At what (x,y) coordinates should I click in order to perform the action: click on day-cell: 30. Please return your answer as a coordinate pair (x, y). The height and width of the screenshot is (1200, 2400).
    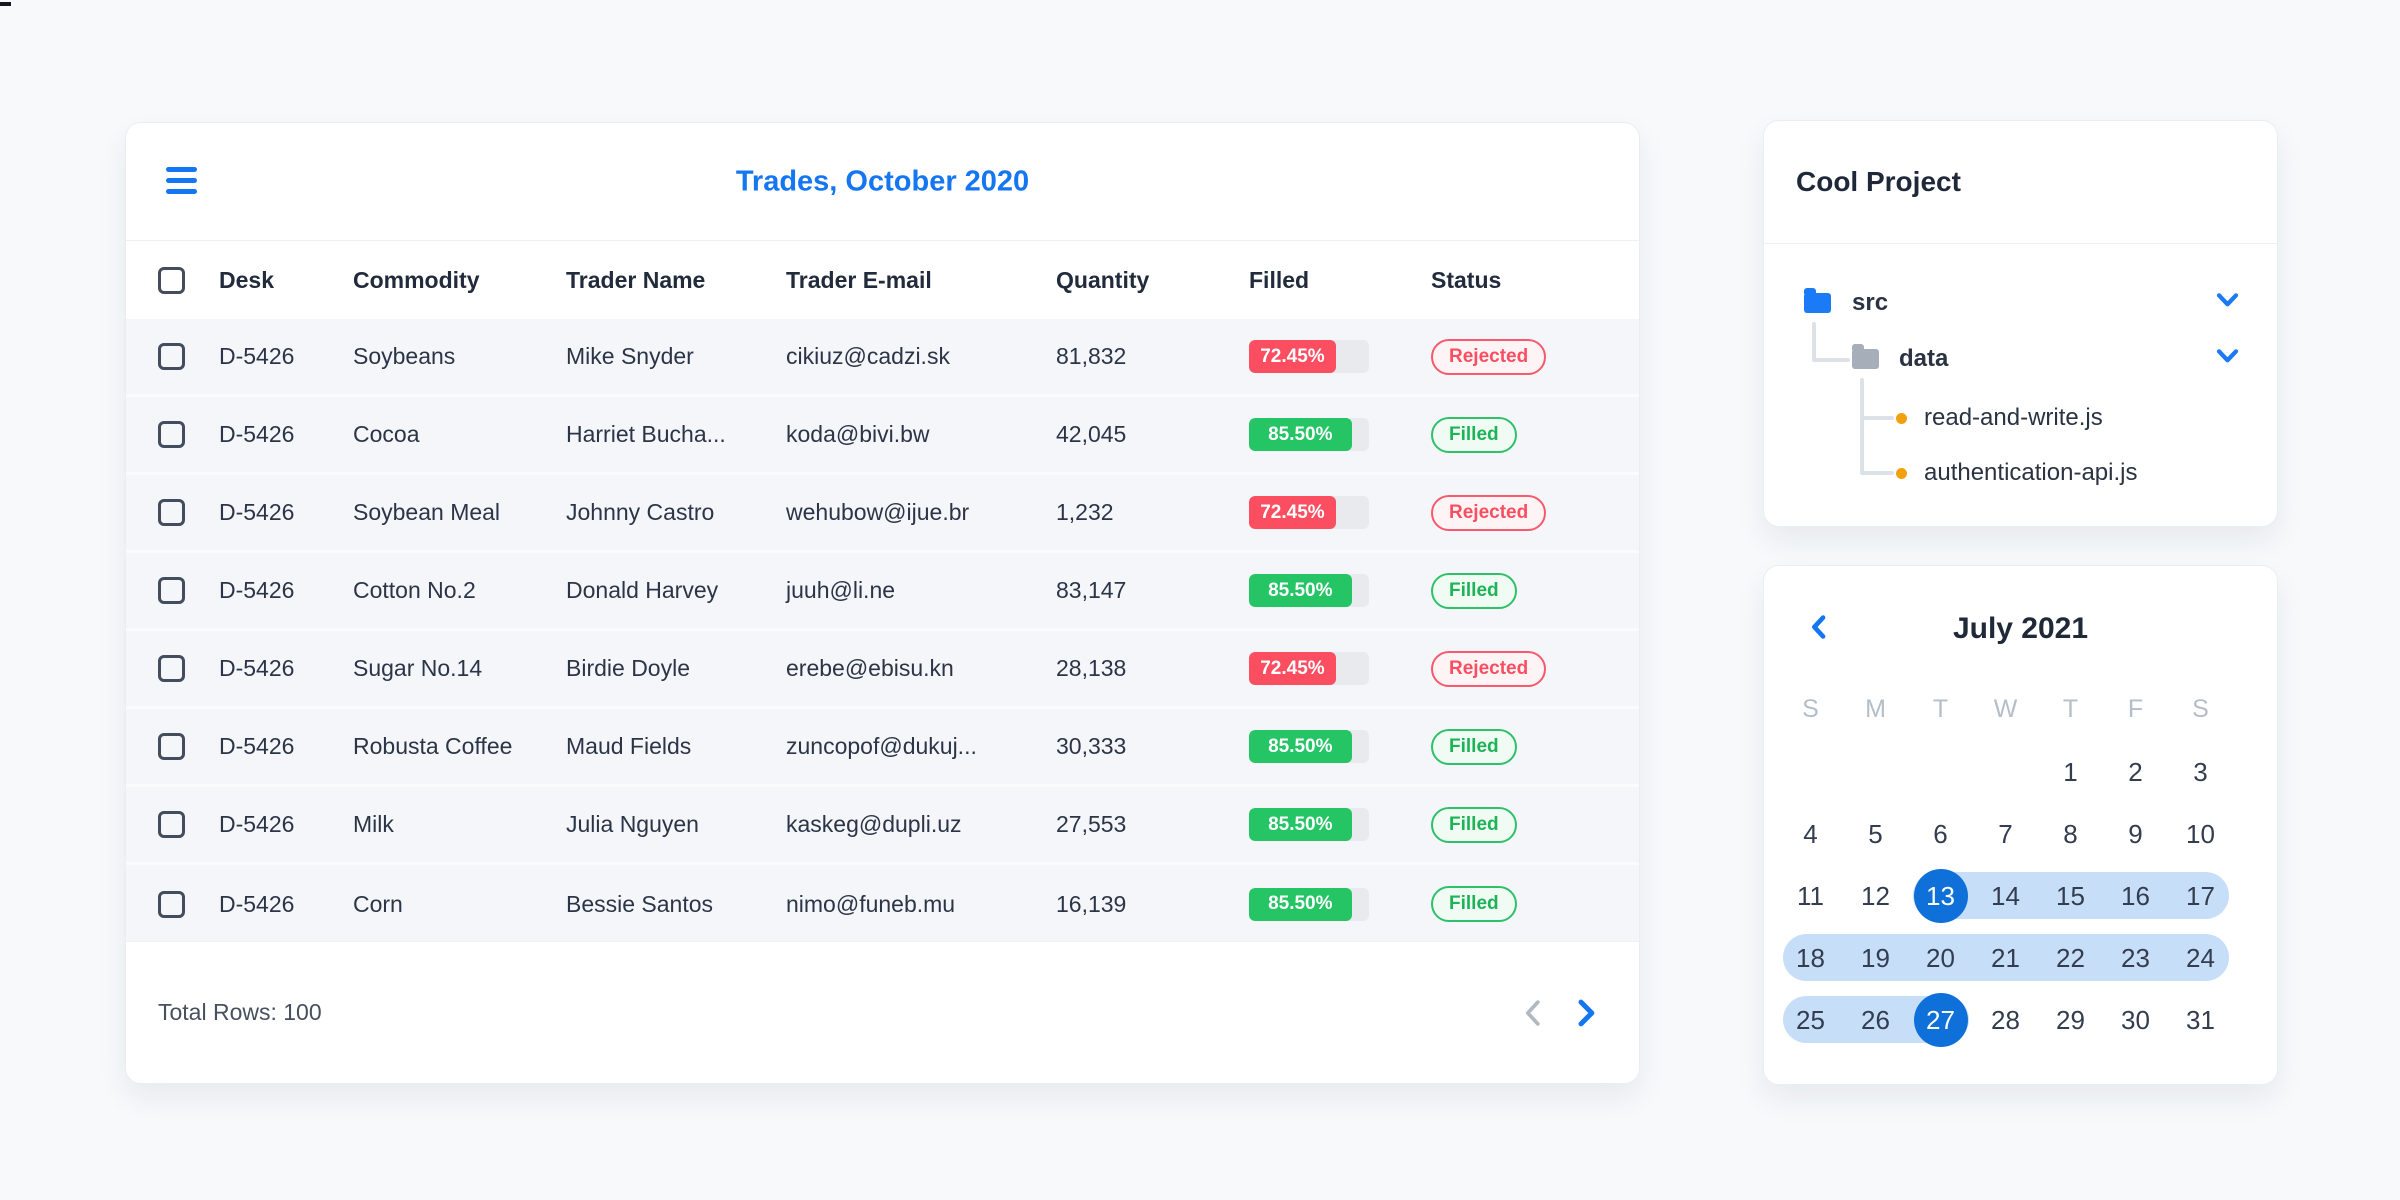
    Looking at the image, I should click on (2135, 1020).